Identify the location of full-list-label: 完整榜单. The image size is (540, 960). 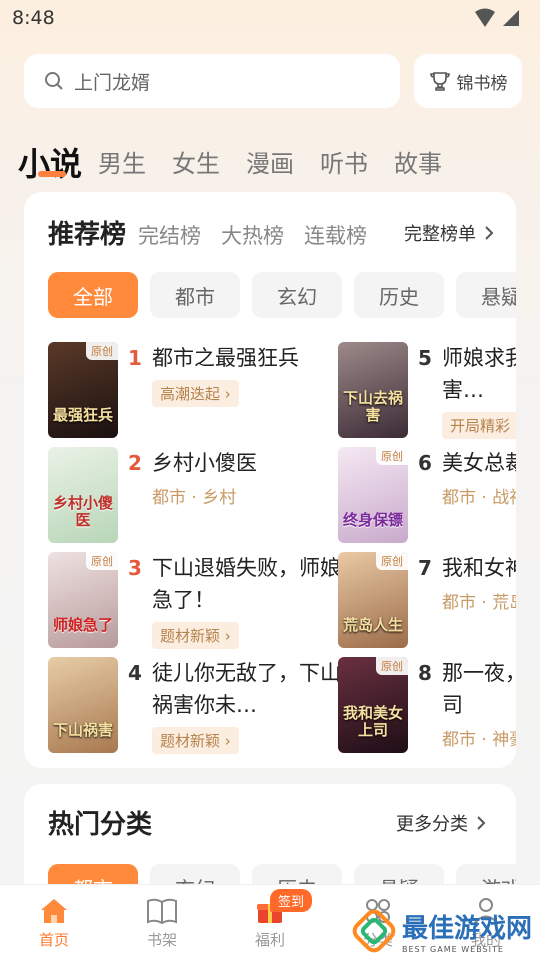
(440, 234).